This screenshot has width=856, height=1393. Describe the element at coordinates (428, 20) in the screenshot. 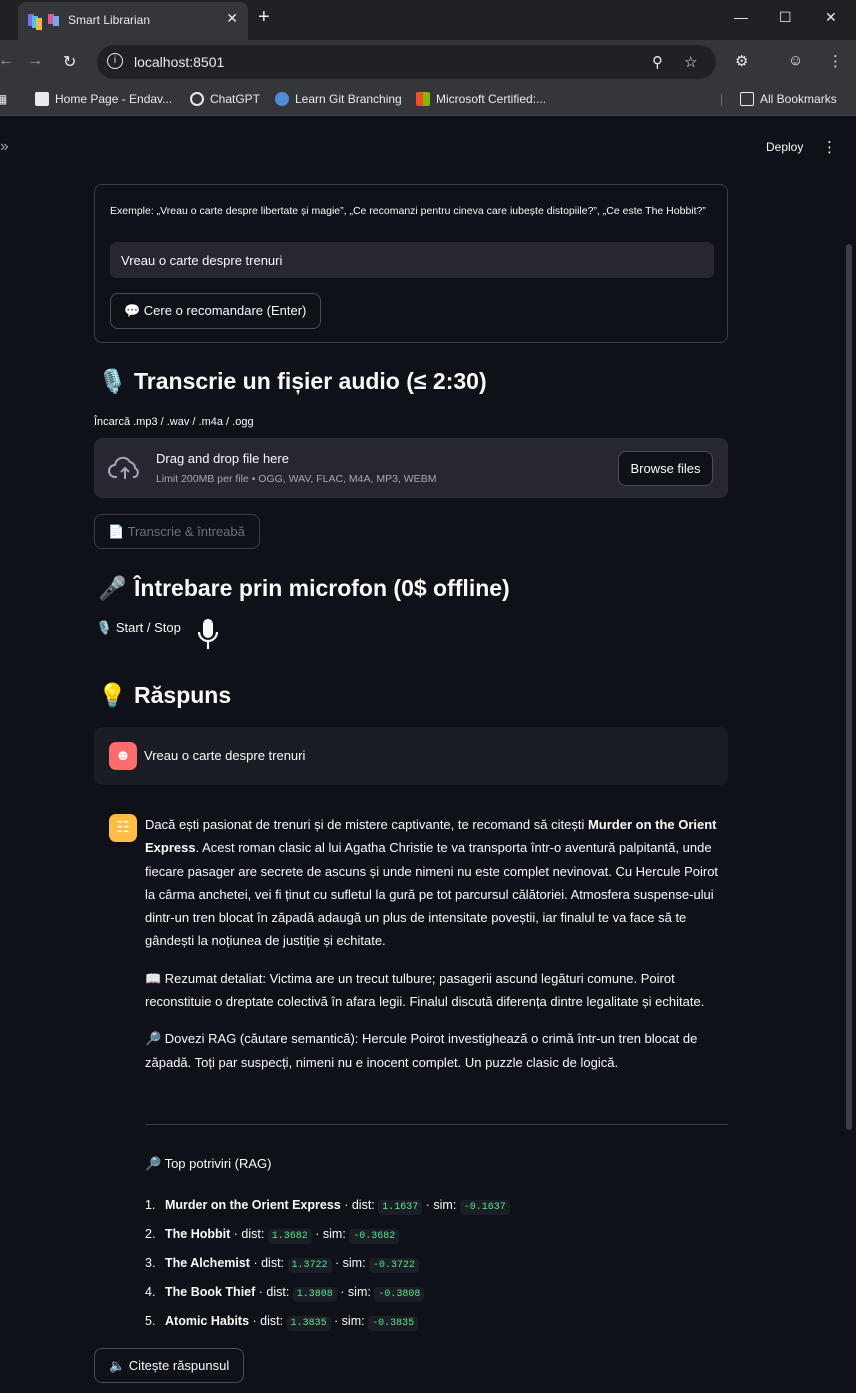

I see `browser-tabstrip: Smart Librarian ✕ + — ☐ ✕` at that location.